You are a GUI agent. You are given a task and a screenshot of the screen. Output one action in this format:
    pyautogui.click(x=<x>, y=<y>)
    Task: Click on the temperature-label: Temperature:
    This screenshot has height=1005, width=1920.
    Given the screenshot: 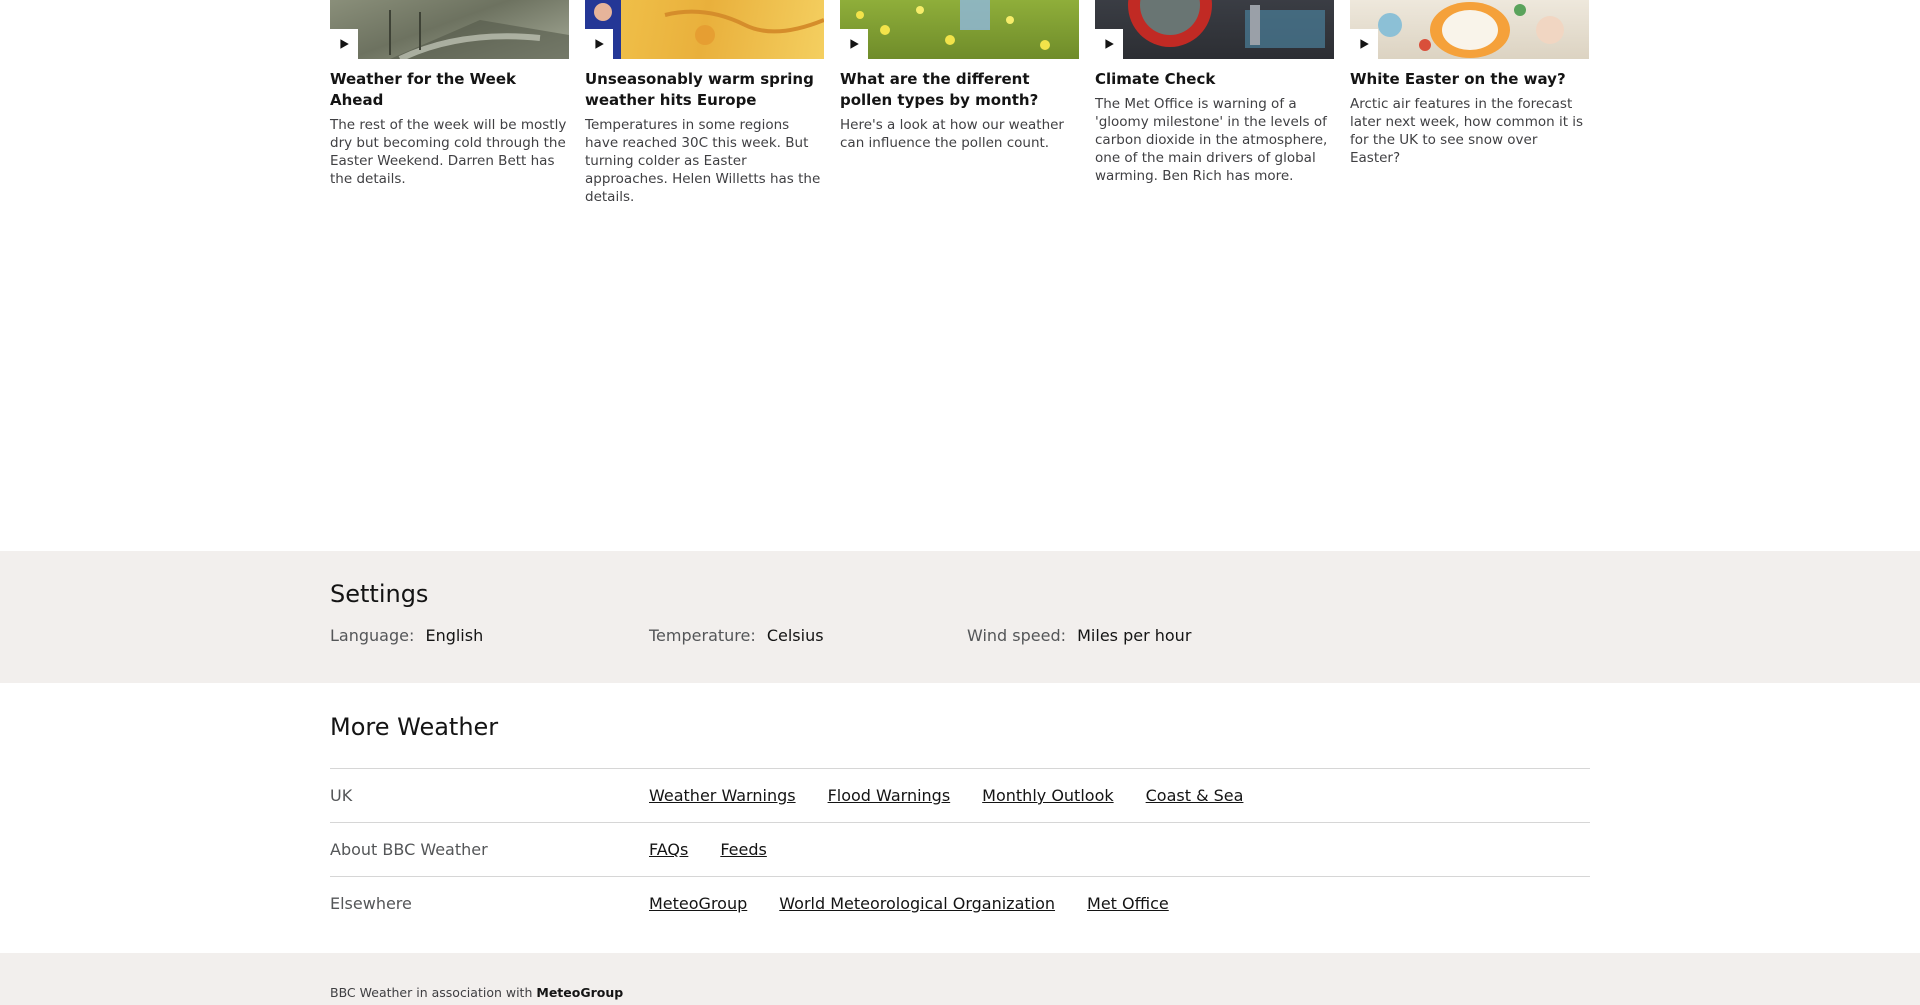 What is the action you would take?
    pyautogui.click(x=702, y=635)
    